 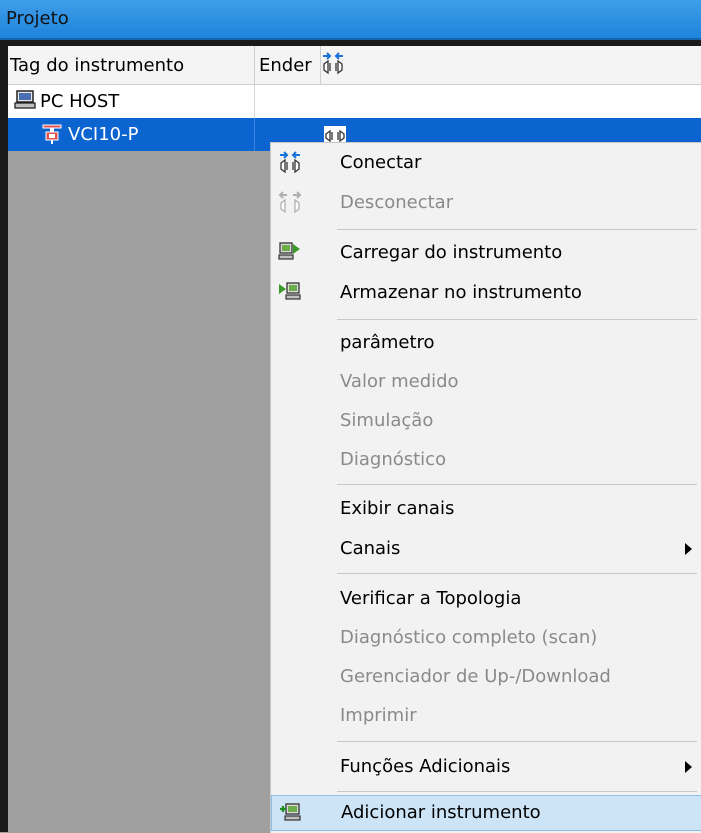 I want to click on disconnect-icon, so click(x=290, y=202).